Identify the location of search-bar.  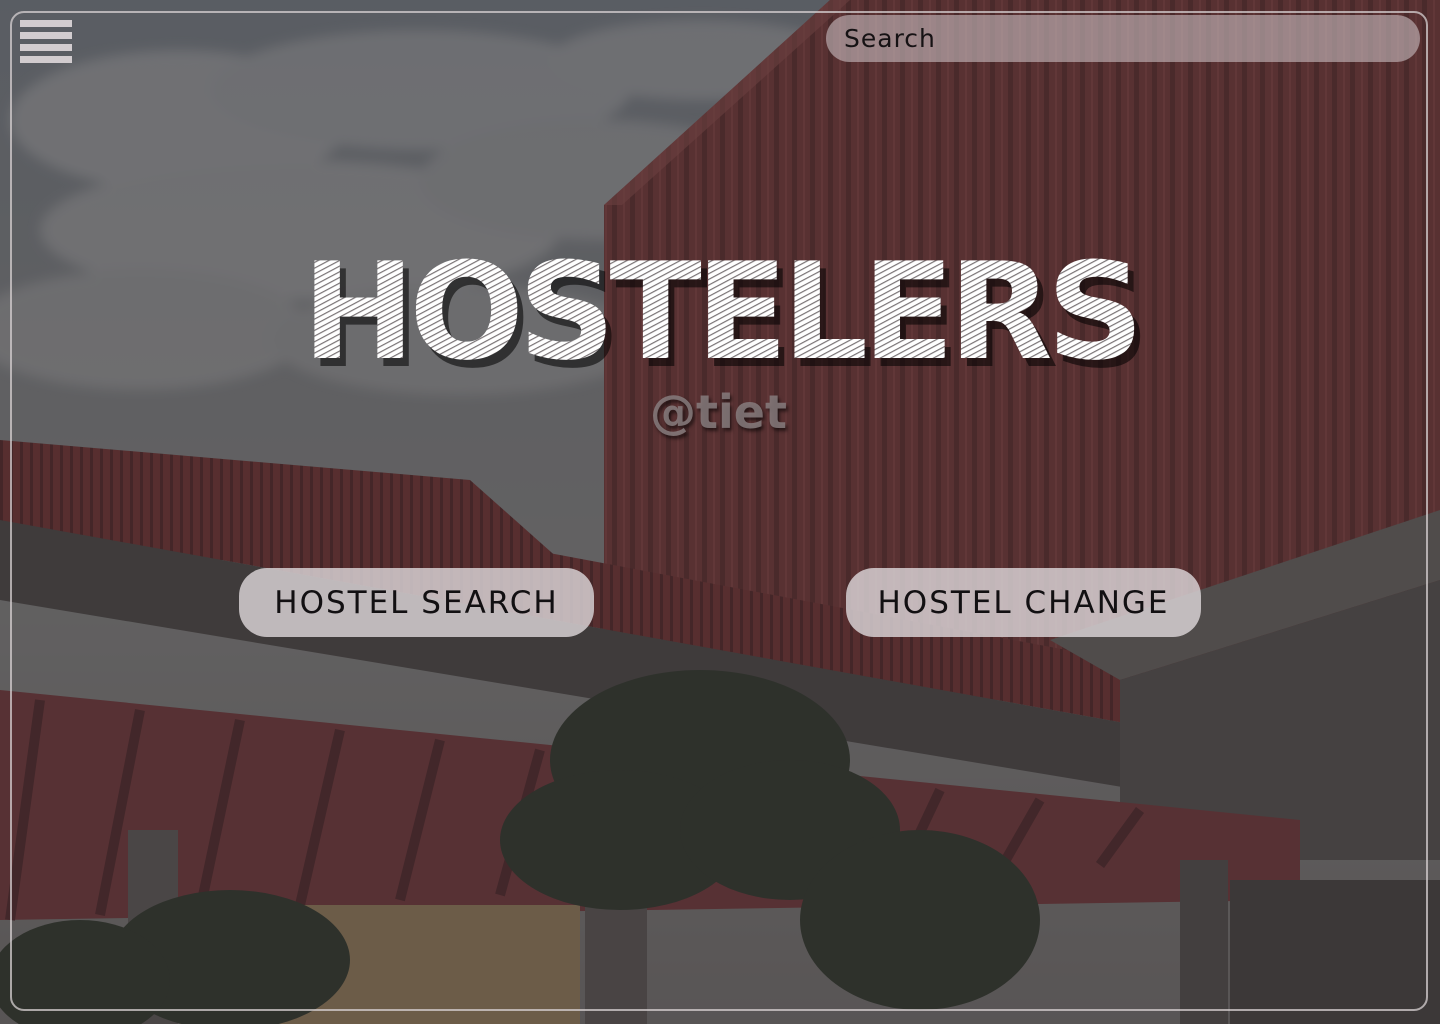
(1123, 38).